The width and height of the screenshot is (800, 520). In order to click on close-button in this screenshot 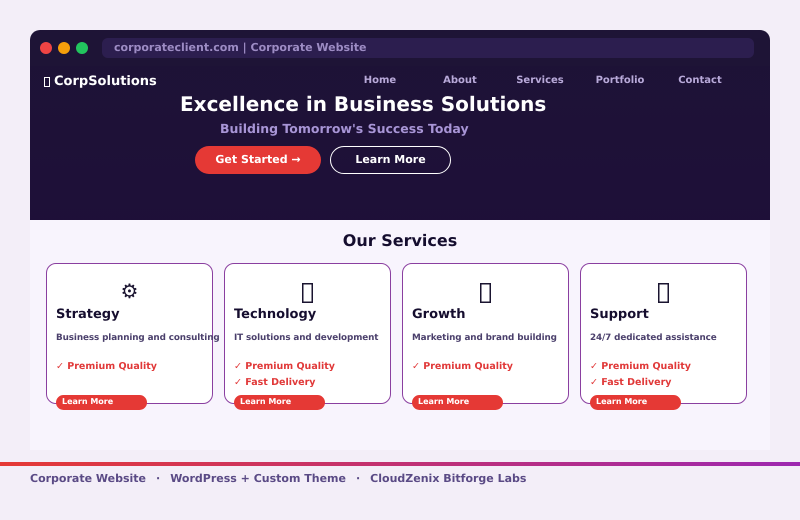, I will do `click(46, 48)`.